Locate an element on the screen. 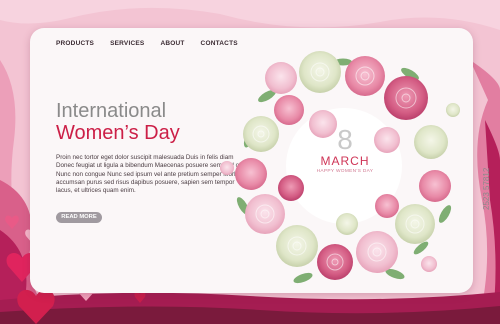  nav-about: ABOUT is located at coordinates (172, 43).